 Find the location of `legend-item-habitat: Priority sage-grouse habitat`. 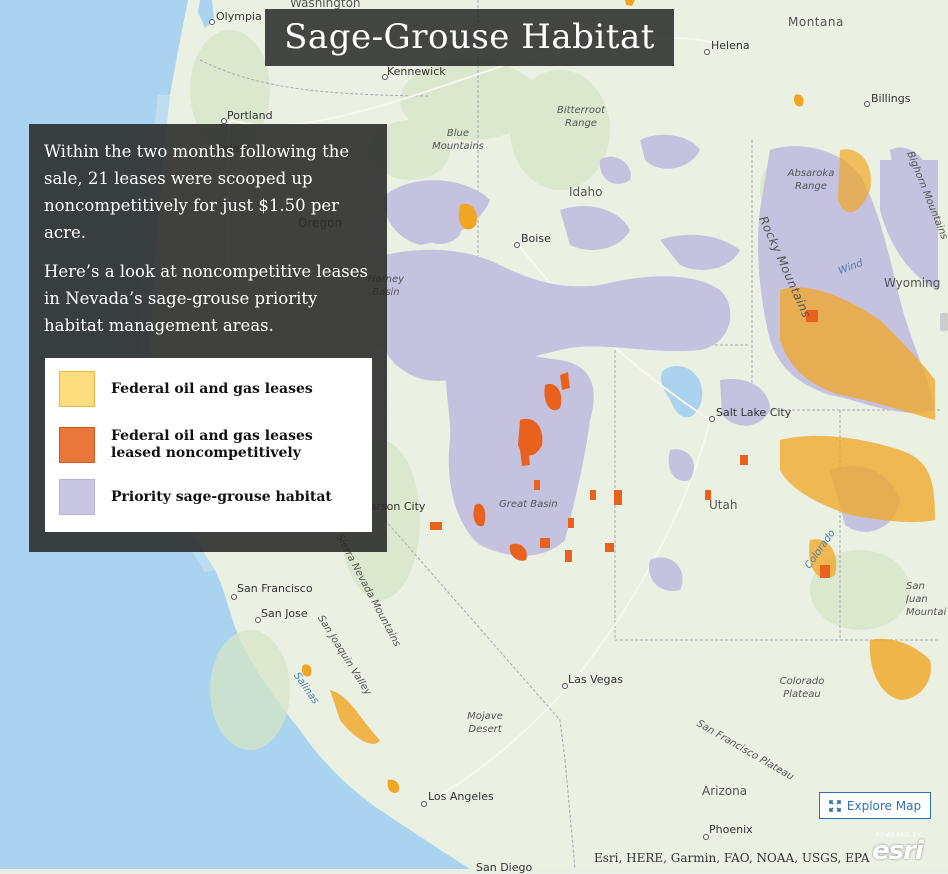

legend-item-habitat: Priority sage-grouse habitat is located at coordinates (195, 497).